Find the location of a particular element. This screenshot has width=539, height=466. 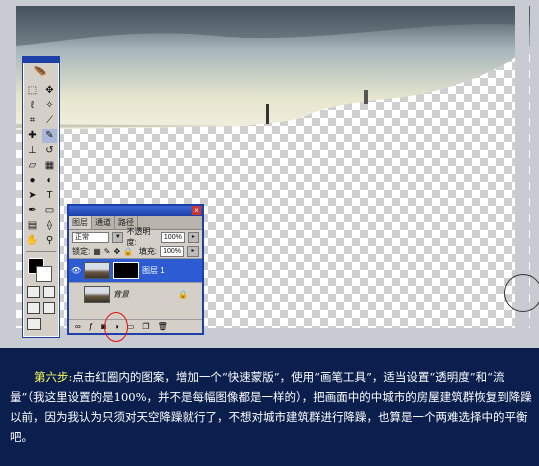

trash-icon: 🗑 is located at coordinates (163, 326).